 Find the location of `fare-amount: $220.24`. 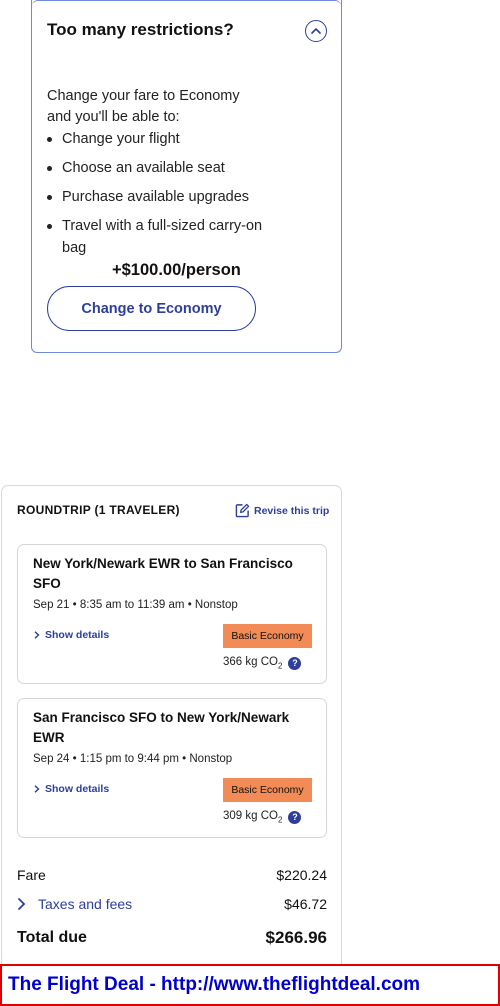

fare-amount: $220.24 is located at coordinates (301, 875).